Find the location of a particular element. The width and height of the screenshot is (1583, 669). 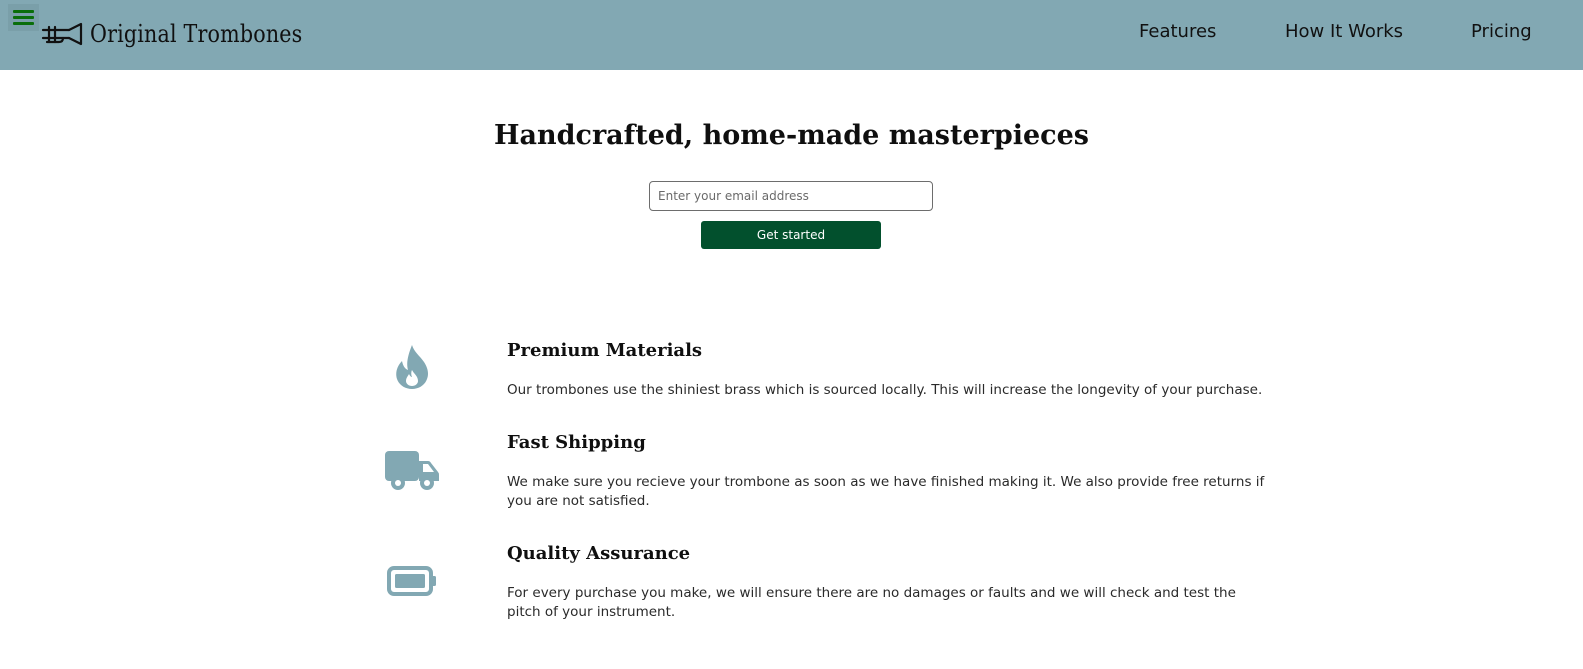

feature-title: Premium Materials is located at coordinates (605, 350).